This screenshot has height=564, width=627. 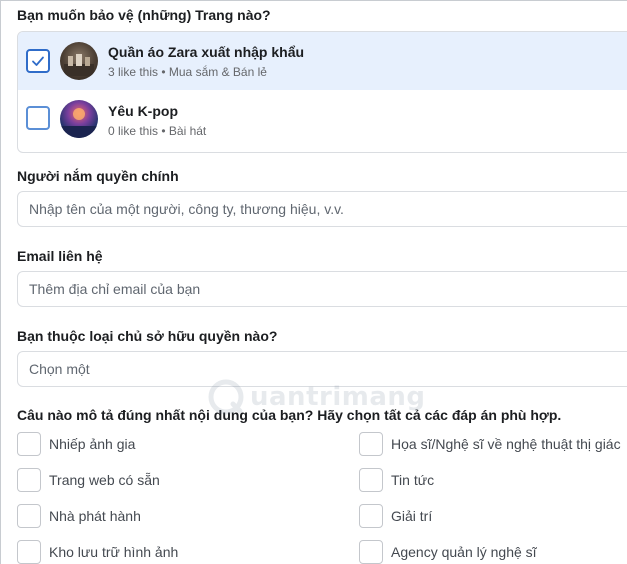 What do you see at coordinates (464, 552) in the screenshot?
I see `option-label: Agency quản lý nghệ sĩ` at bounding box center [464, 552].